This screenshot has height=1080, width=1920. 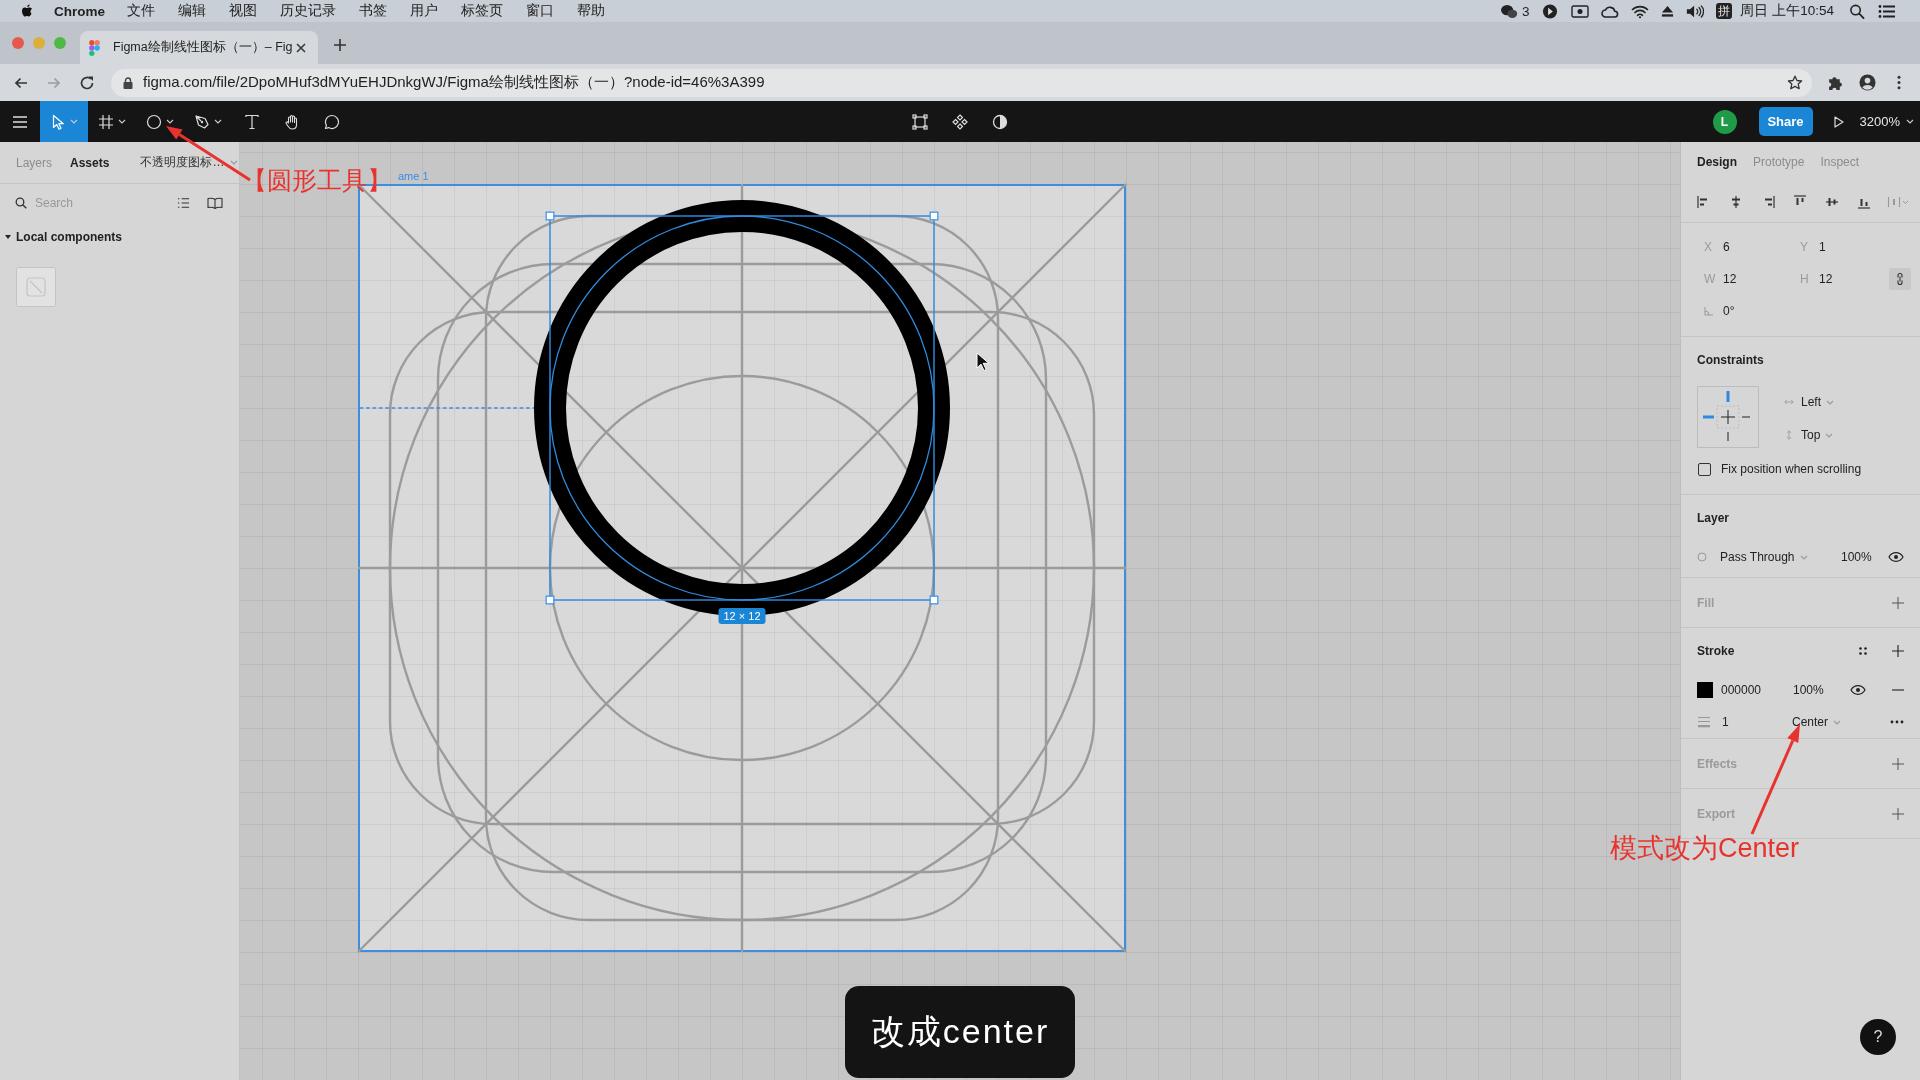 What do you see at coordinates (1728, 417) in the screenshot?
I see `constraints-widget` at bounding box center [1728, 417].